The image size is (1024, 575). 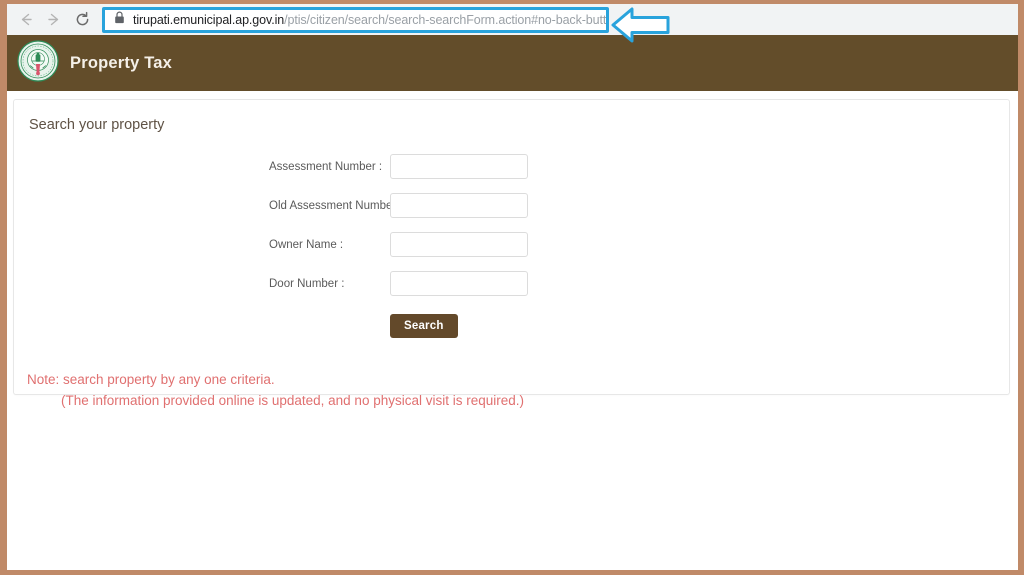 I want to click on site-header: Property Tax, so click(x=512, y=63).